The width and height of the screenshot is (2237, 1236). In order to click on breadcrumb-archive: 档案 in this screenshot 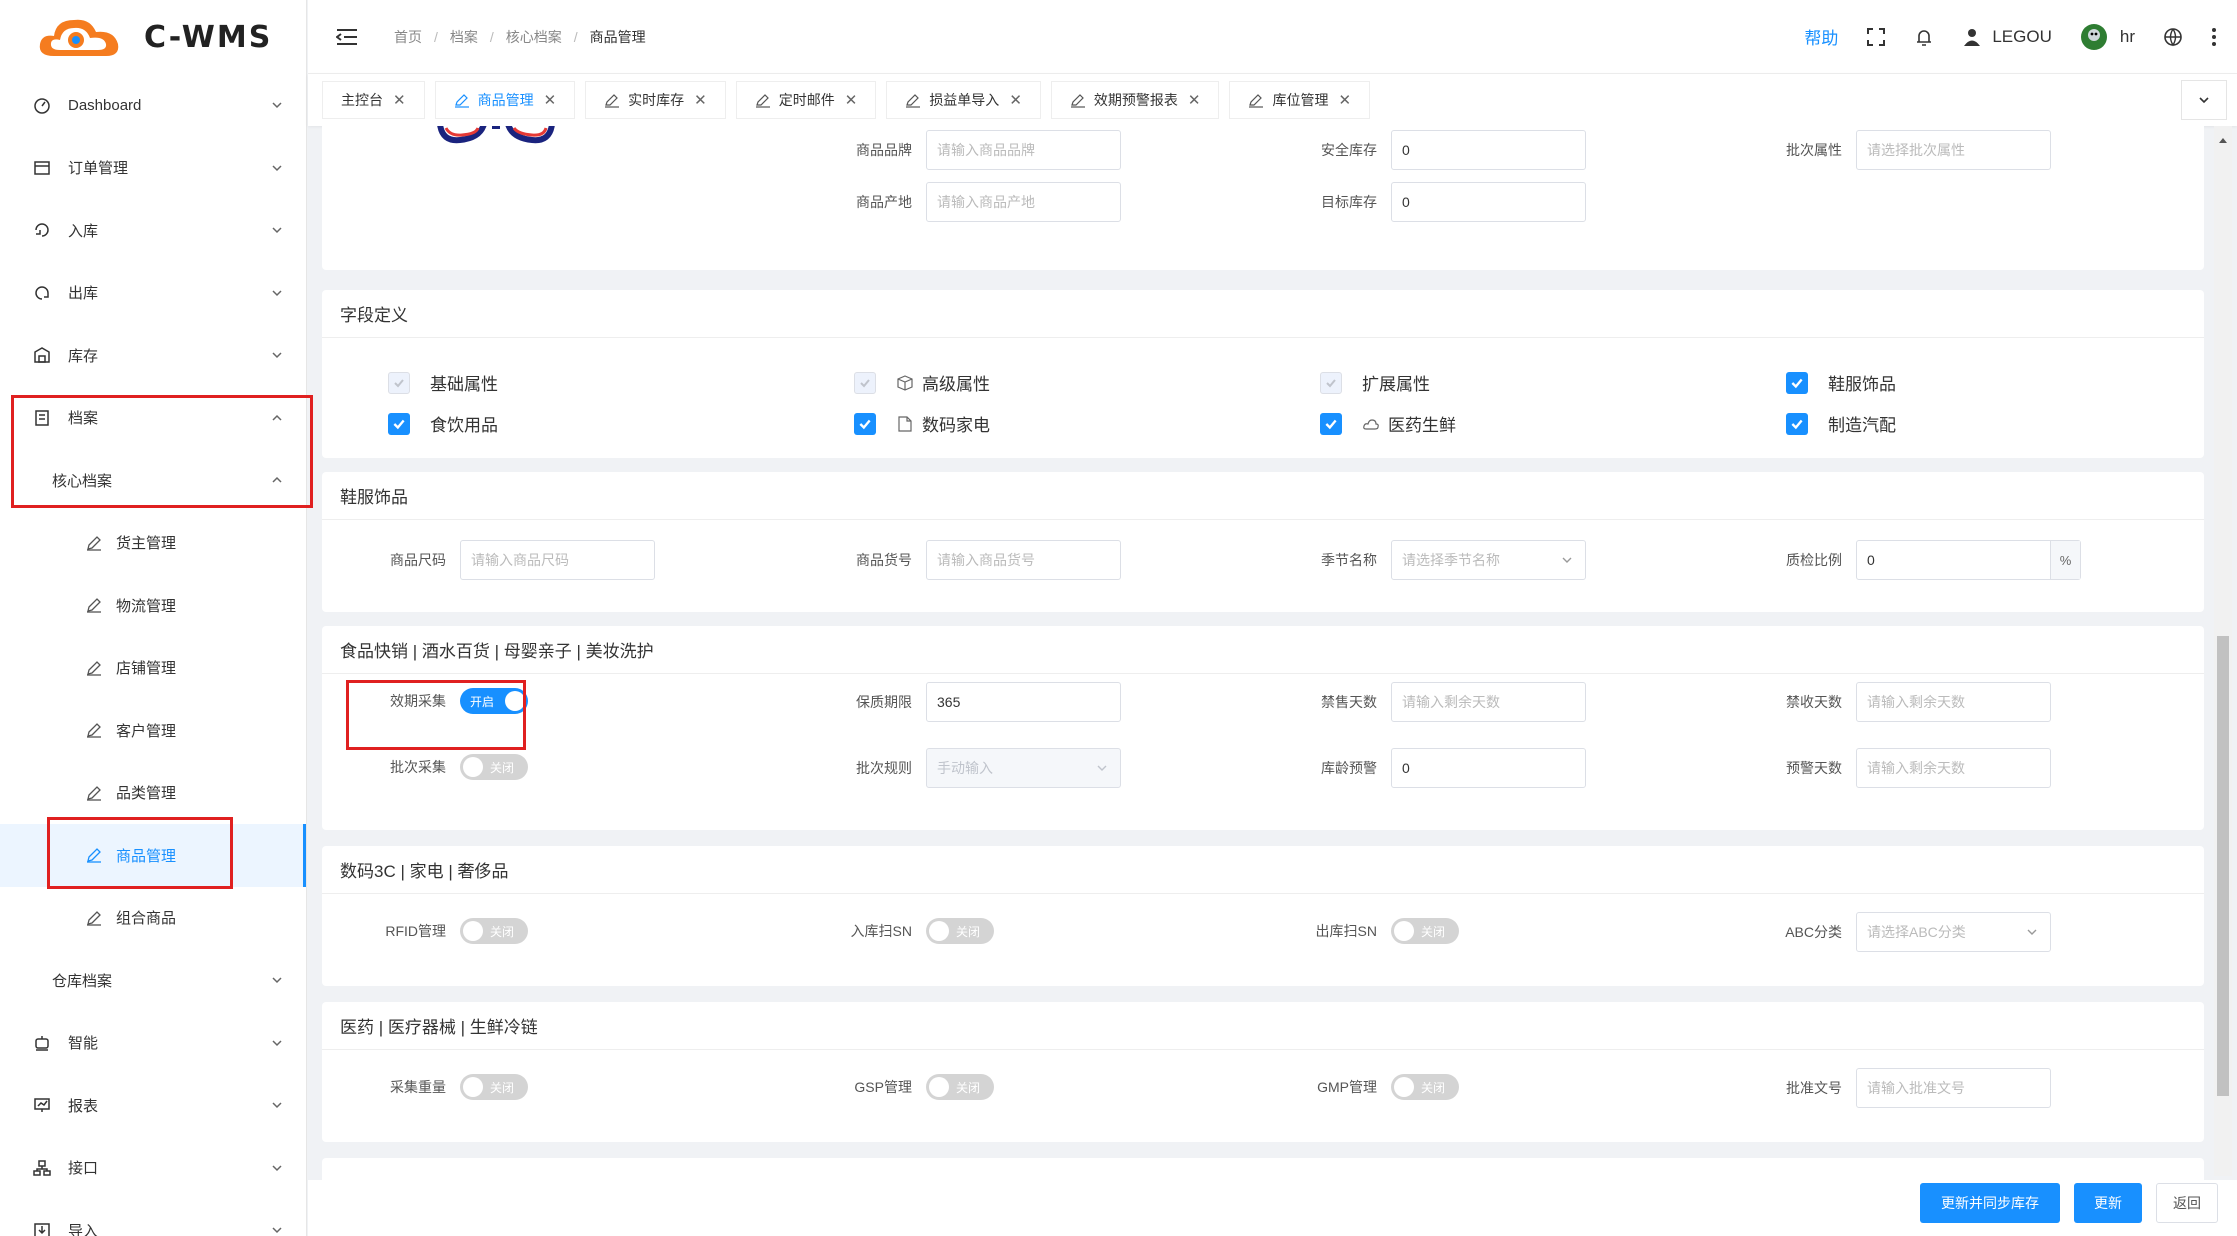, I will do `click(464, 37)`.